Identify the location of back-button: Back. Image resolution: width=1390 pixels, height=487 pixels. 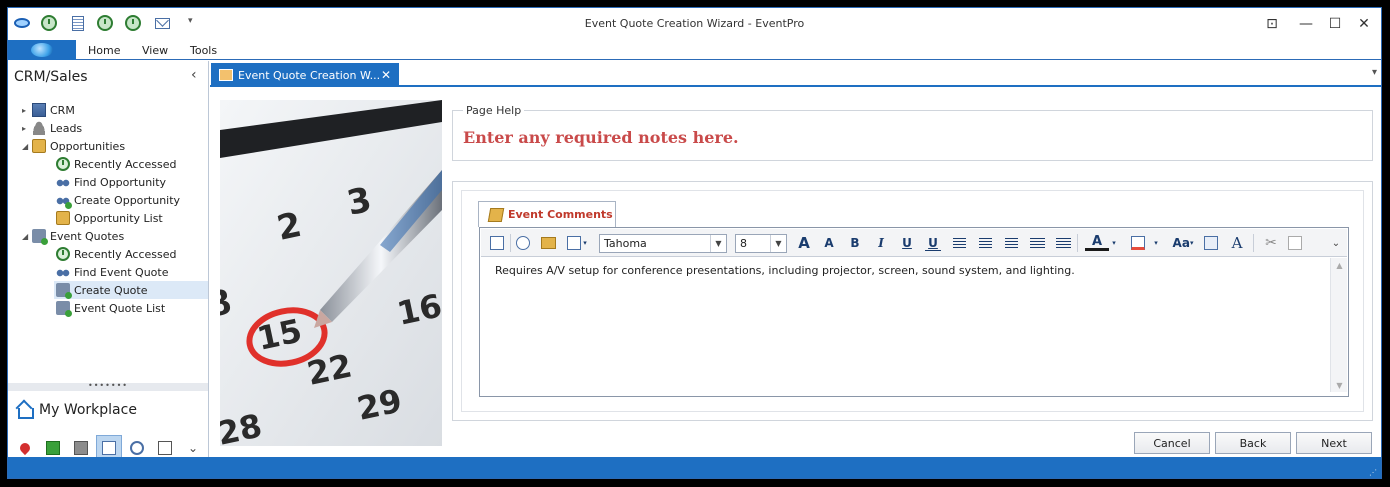
(1253, 443).